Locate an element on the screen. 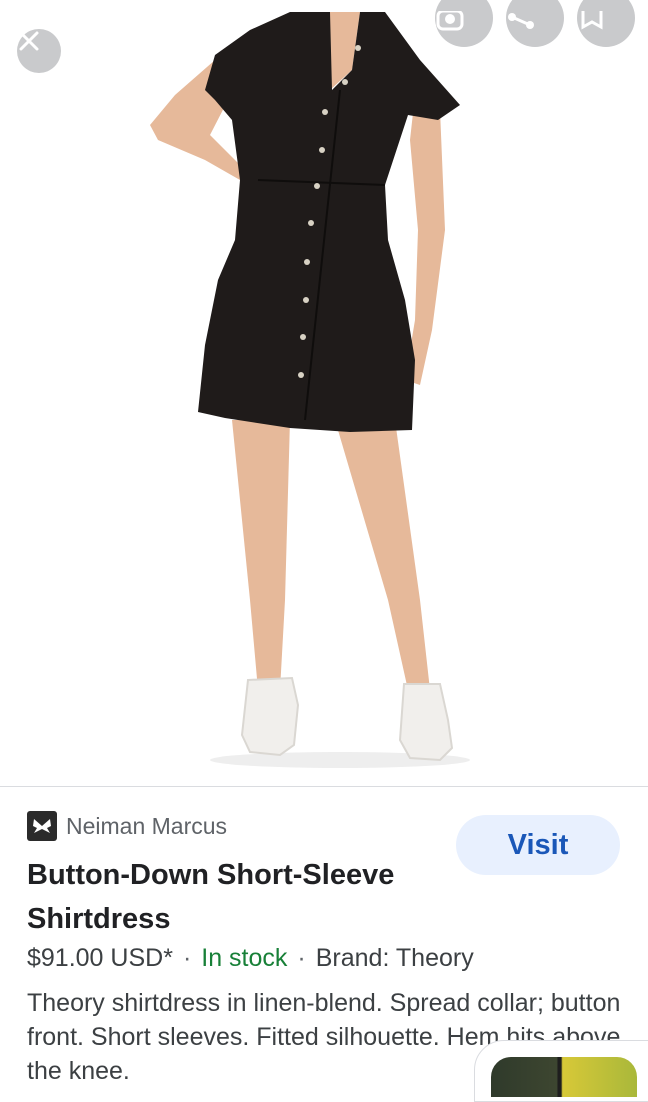 The width and height of the screenshot is (648, 1102). close-icon is located at coordinates (29, 41).